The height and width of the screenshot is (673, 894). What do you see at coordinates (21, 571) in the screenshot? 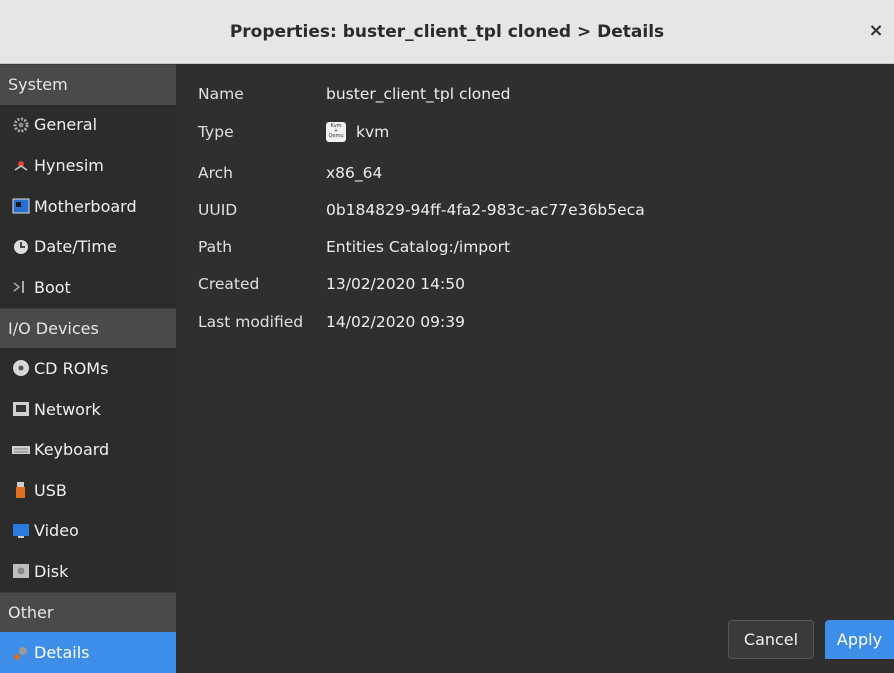
I see `disk-icon` at bounding box center [21, 571].